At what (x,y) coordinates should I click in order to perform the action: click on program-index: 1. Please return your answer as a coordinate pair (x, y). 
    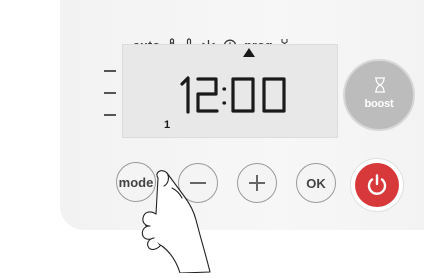
    Looking at the image, I should click on (167, 125).